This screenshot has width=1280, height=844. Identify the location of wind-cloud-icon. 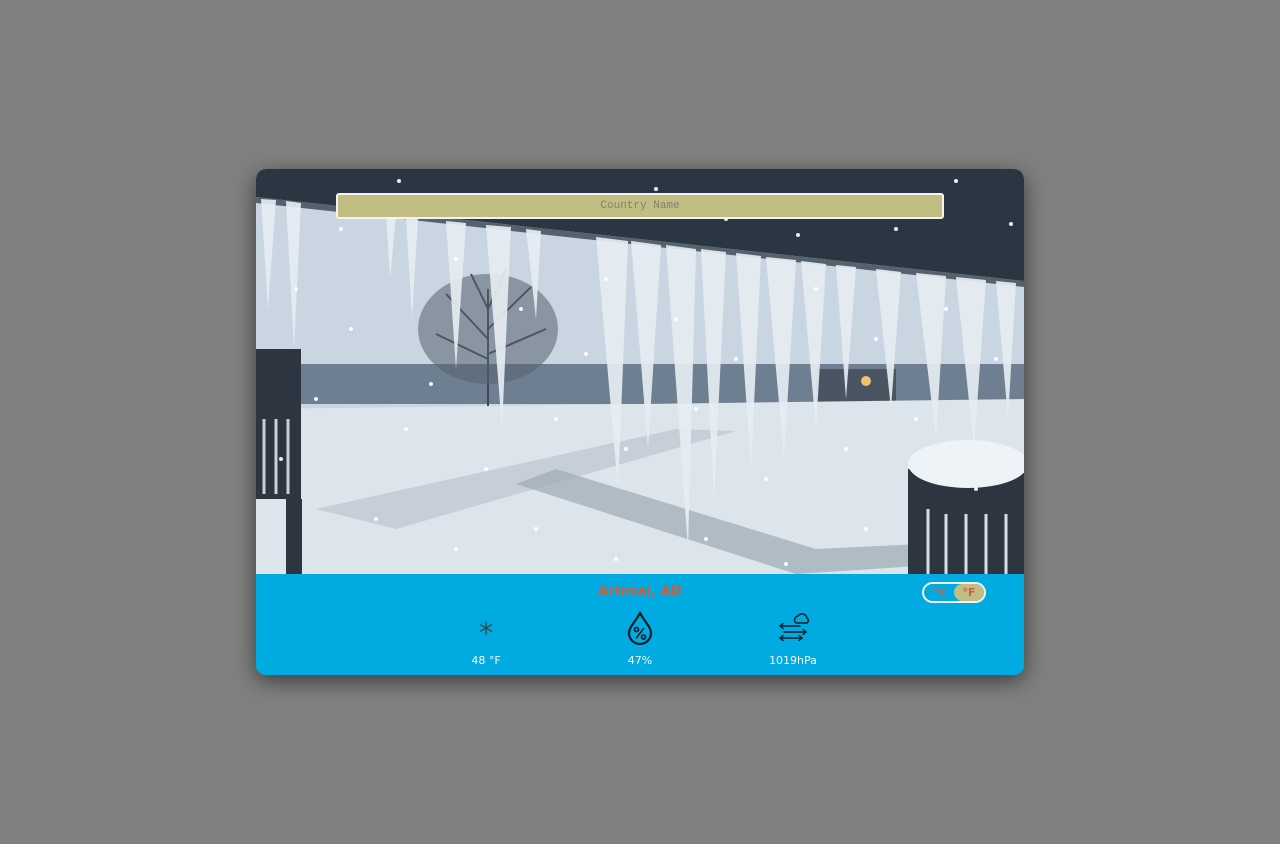
(793, 628).